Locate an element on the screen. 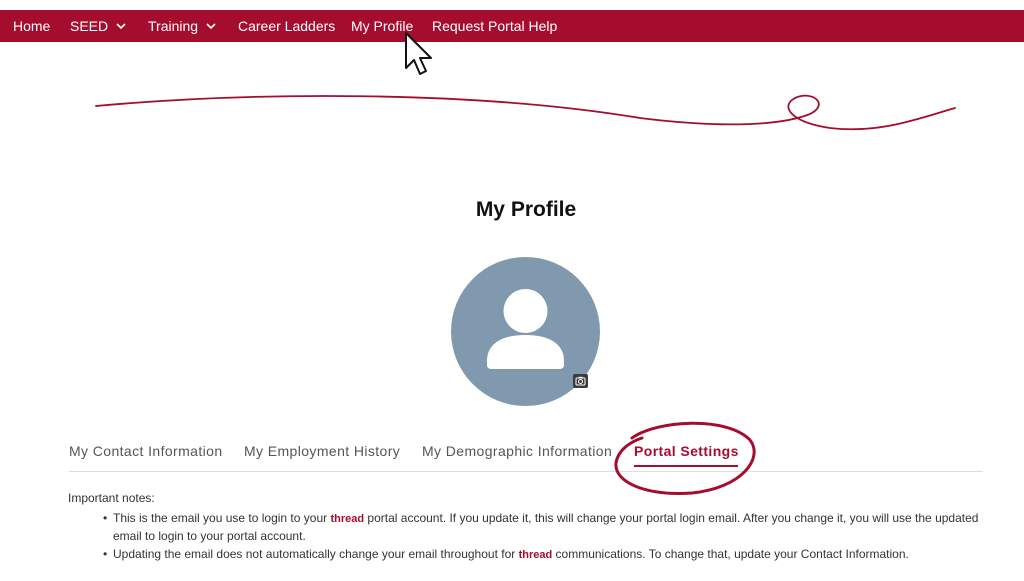 This screenshot has height=581, width=1024. nav-request-help-label: Request Portal Help is located at coordinates (495, 26).